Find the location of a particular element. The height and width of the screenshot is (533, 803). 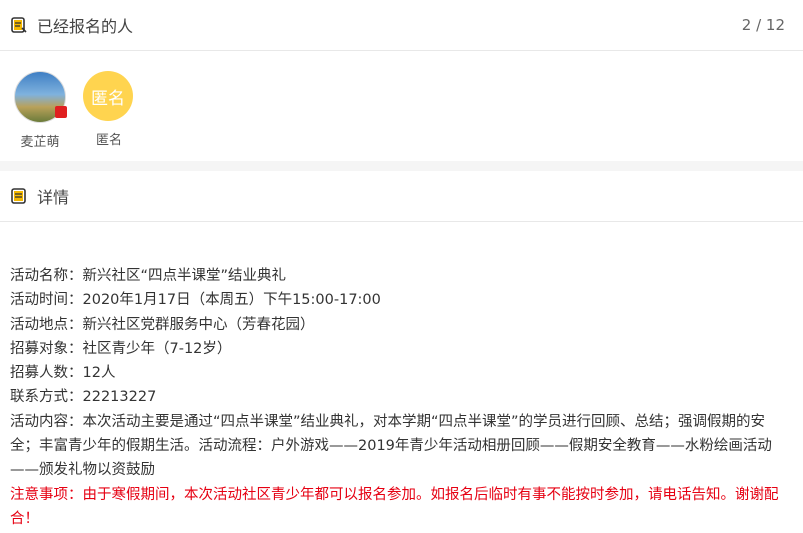

detail-line: 活动名称：新兴社区“四点半课堂”结业典礼 is located at coordinates (148, 276).